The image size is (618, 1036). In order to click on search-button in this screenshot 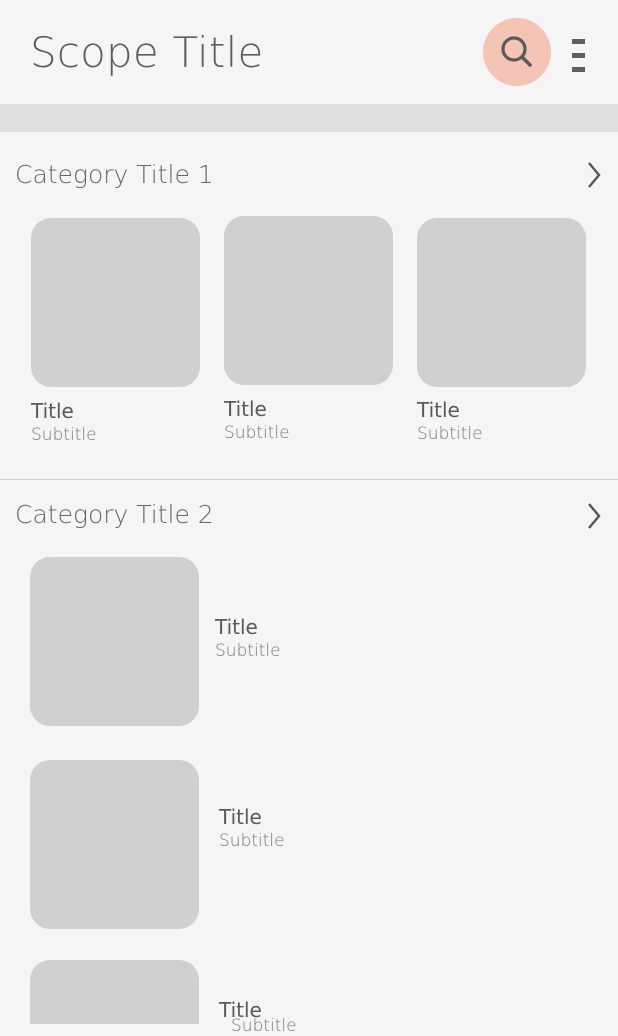, I will do `click(517, 52)`.